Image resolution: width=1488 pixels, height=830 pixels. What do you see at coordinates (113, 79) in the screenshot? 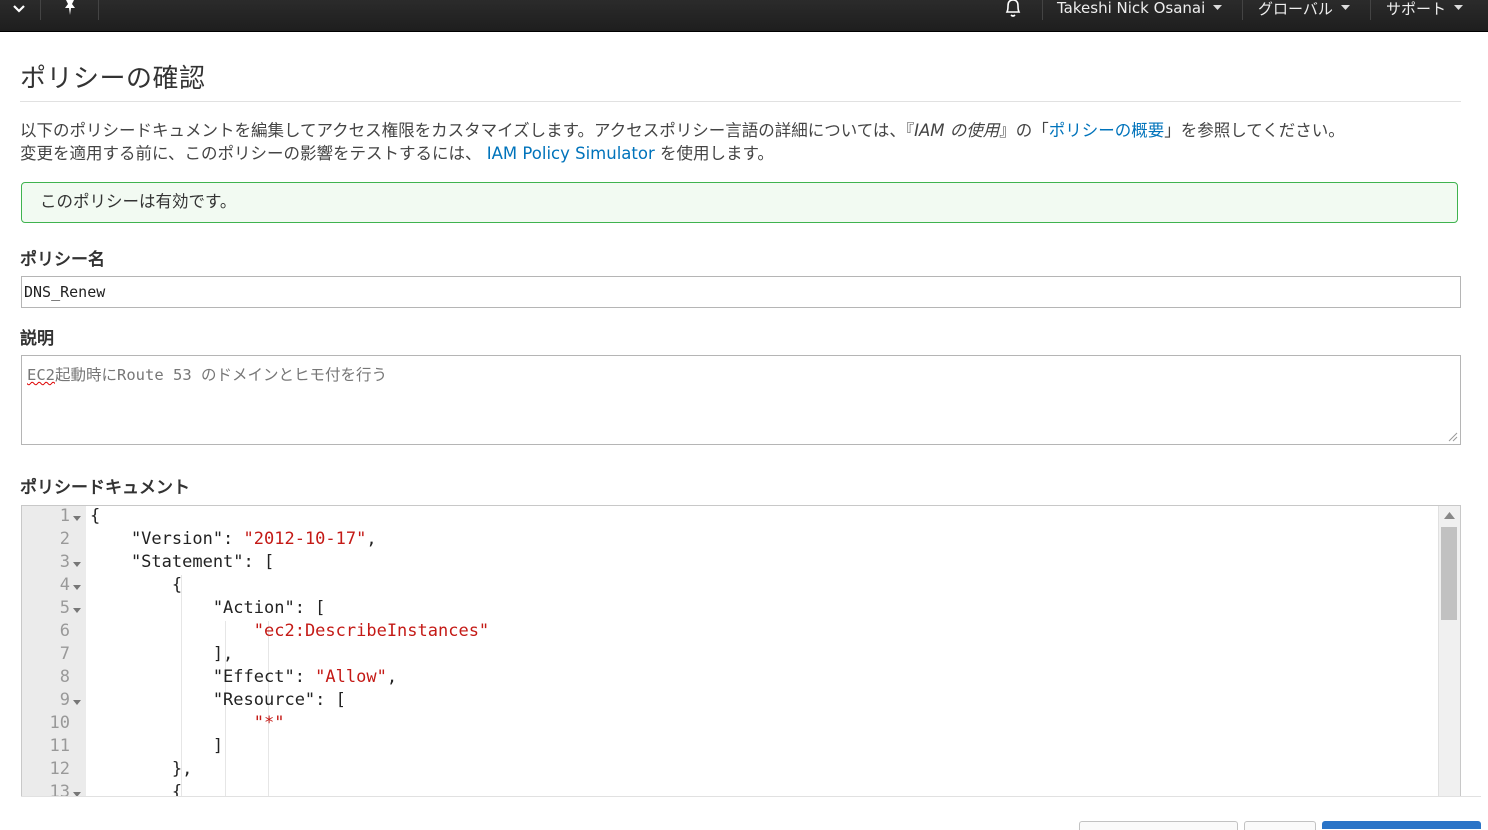
I see `page-title: ポリシーの確認` at bounding box center [113, 79].